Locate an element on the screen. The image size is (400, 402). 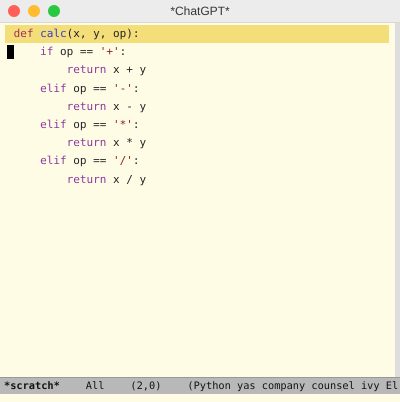
window-title: *ChatGPT* is located at coordinates (200, 11).